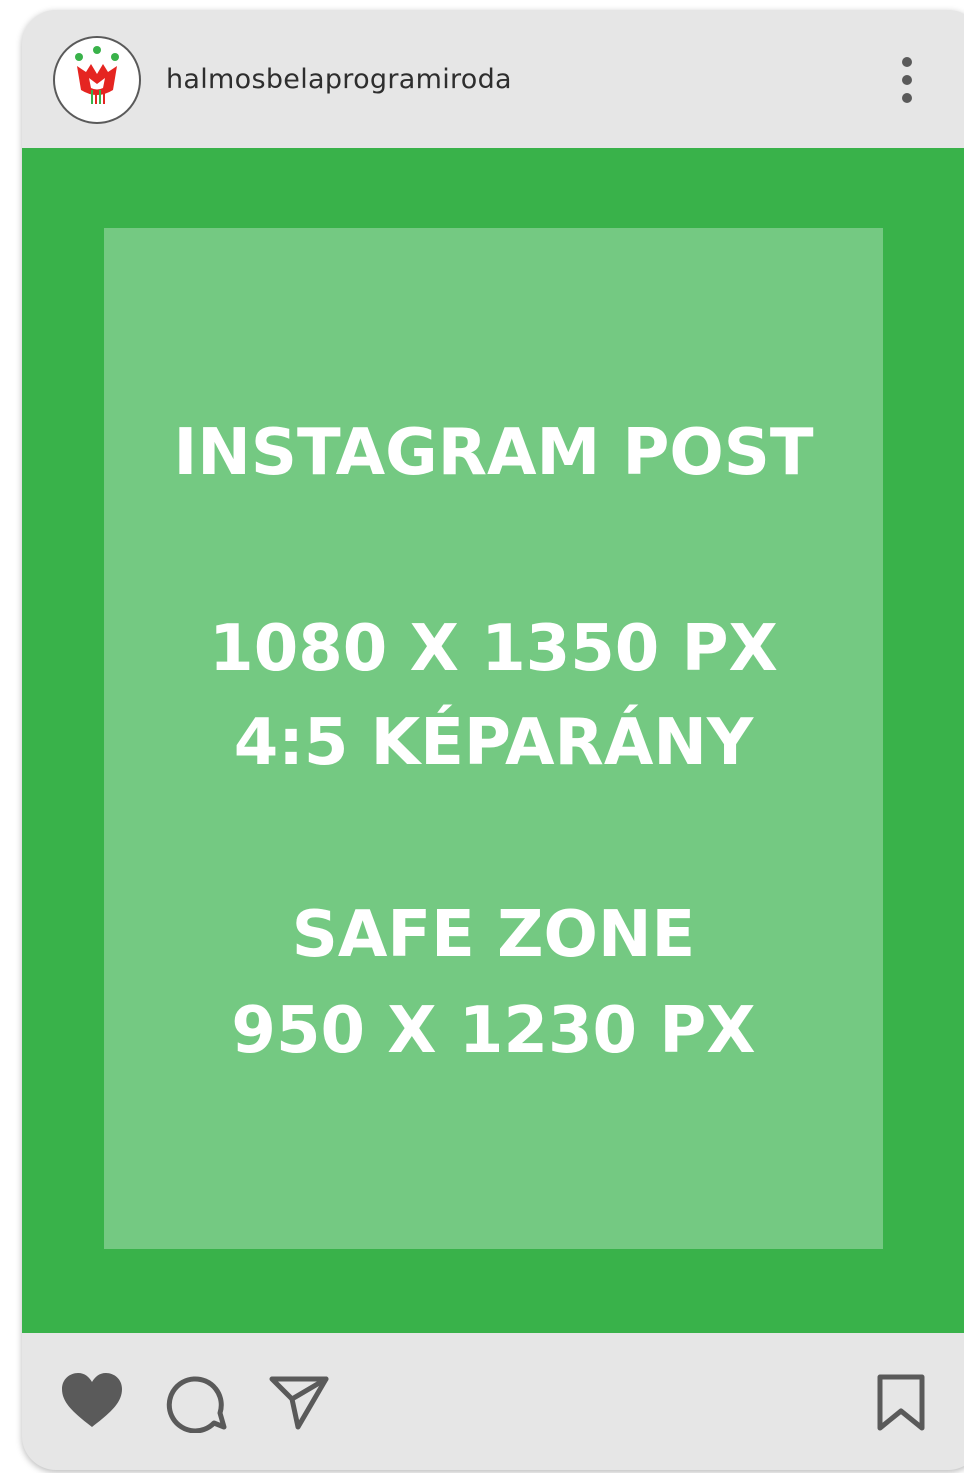 The image size is (964, 1473). I want to click on post-header: halmosbelaprogramiroda, so click(493, 79).